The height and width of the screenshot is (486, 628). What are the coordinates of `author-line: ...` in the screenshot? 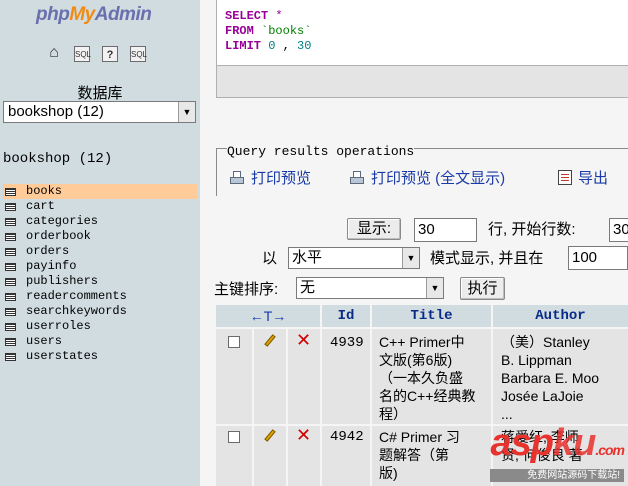 It's located at (507, 414).